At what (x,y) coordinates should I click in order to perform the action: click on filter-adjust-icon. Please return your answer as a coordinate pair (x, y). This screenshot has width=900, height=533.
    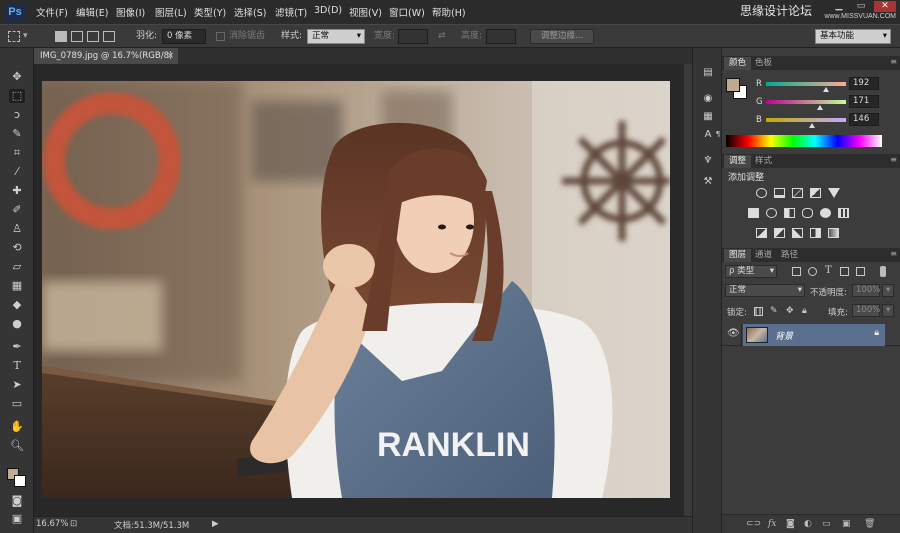
    Looking at the image, I should click on (812, 271).